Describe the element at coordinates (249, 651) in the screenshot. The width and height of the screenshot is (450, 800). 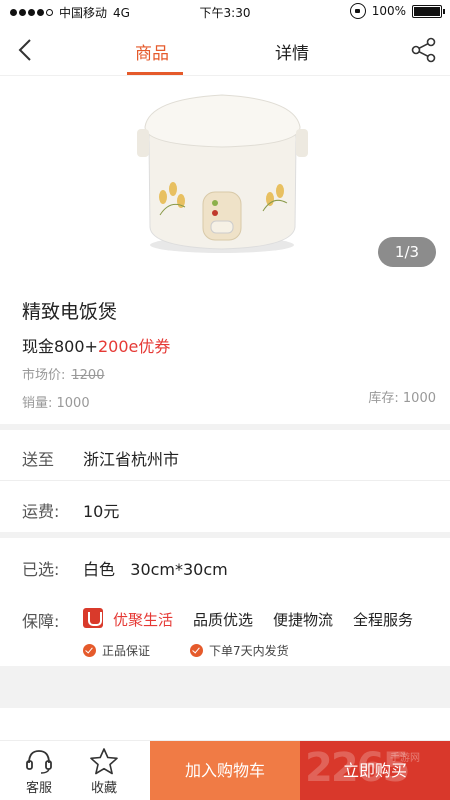
I see `badge-label: 下单7天内发货` at that location.